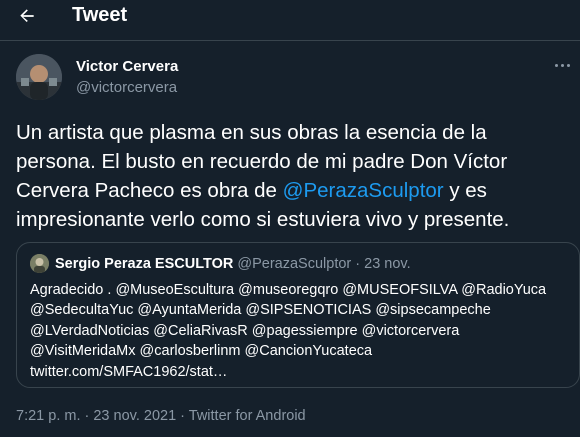 The image size is (580, 437). What do you see at coordinates (562, 65) in the screenshot?
I see `more-options-button` at bounding box center [562, 65].